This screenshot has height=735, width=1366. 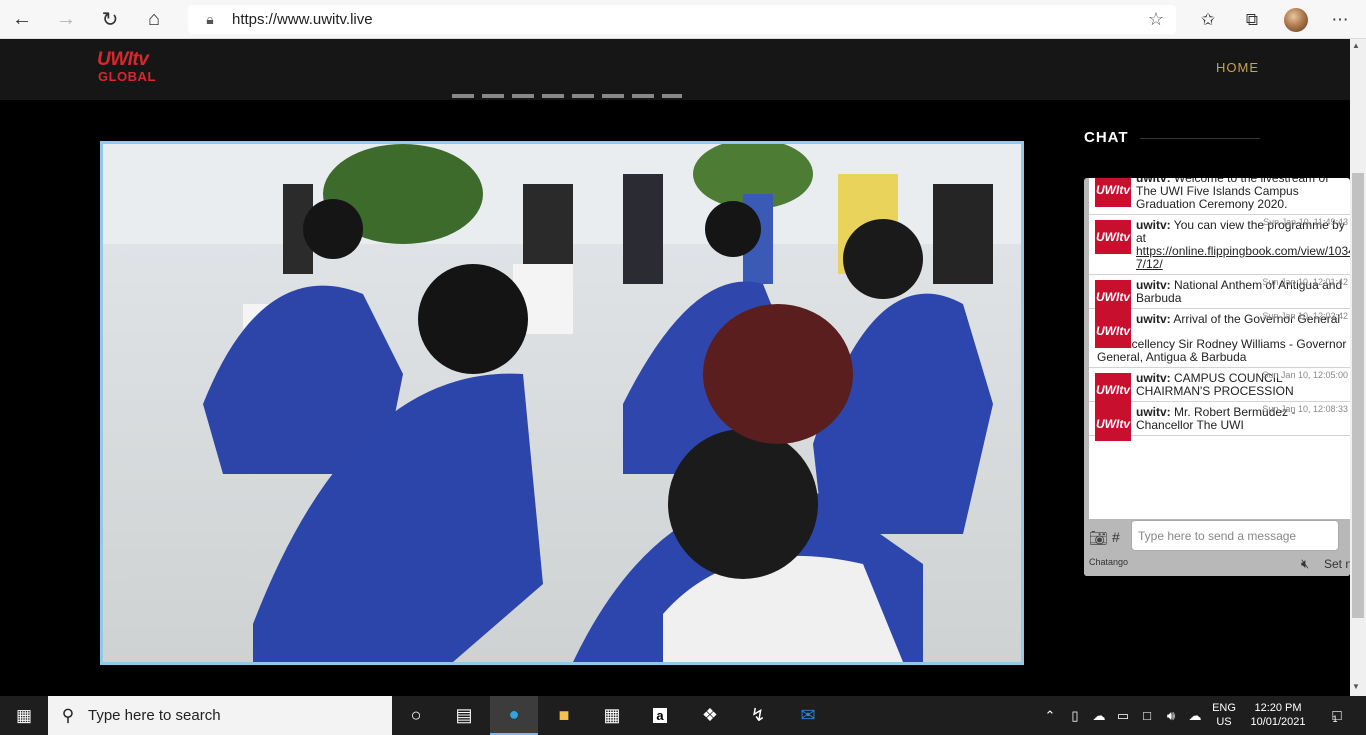 What do you see at coordinates (123, 59) in the screenshot?
I see `logo-text-top: UWItv` at bounding box center [123, 59].